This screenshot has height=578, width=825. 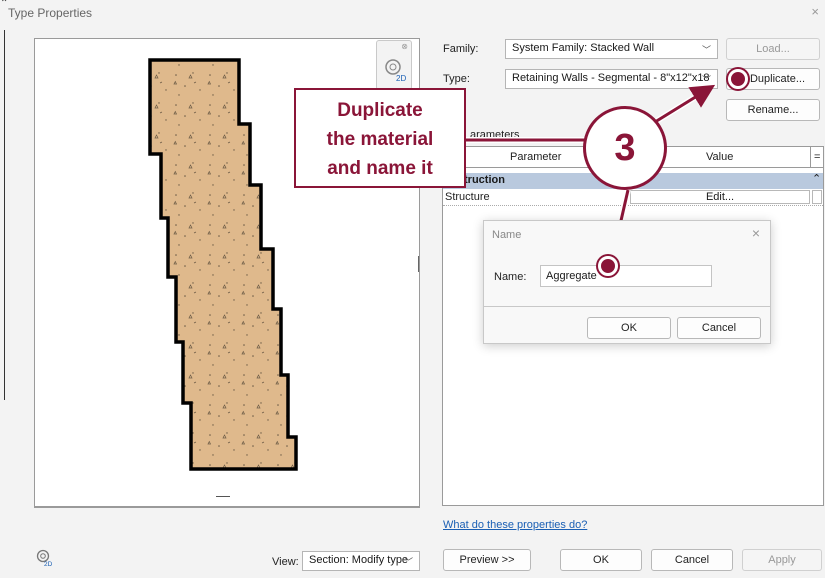 What do you see at coordinates (738, 79) in the screenshot?
I see `duplicate-marker` at bounding box center [738, 79].